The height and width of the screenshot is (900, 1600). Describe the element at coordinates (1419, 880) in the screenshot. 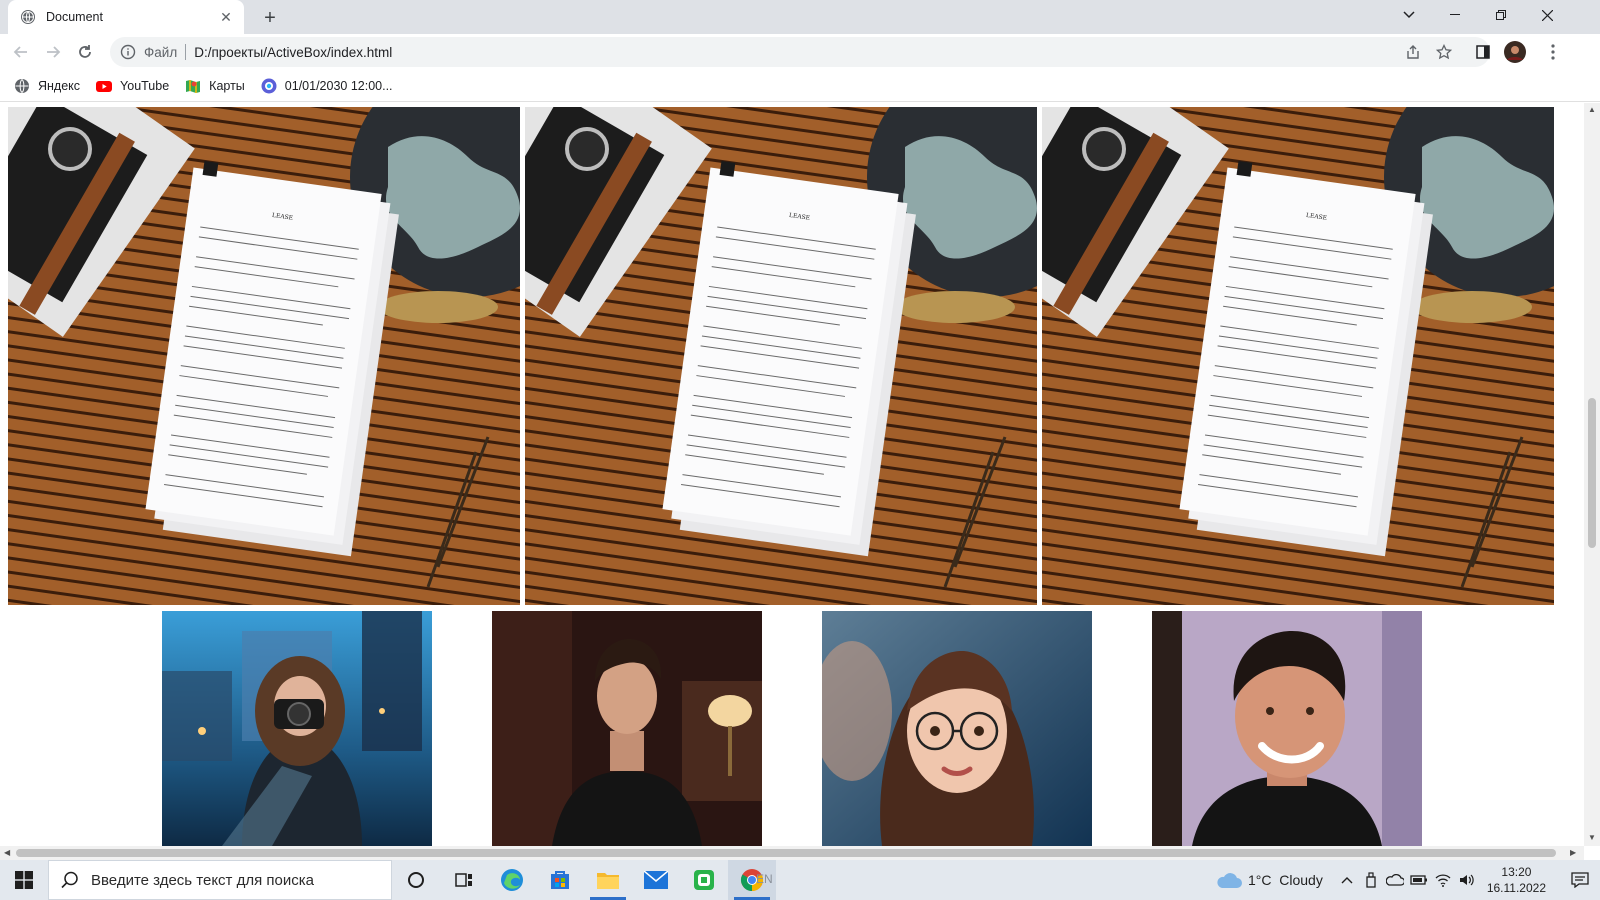

I see `battery-icon` at that location.